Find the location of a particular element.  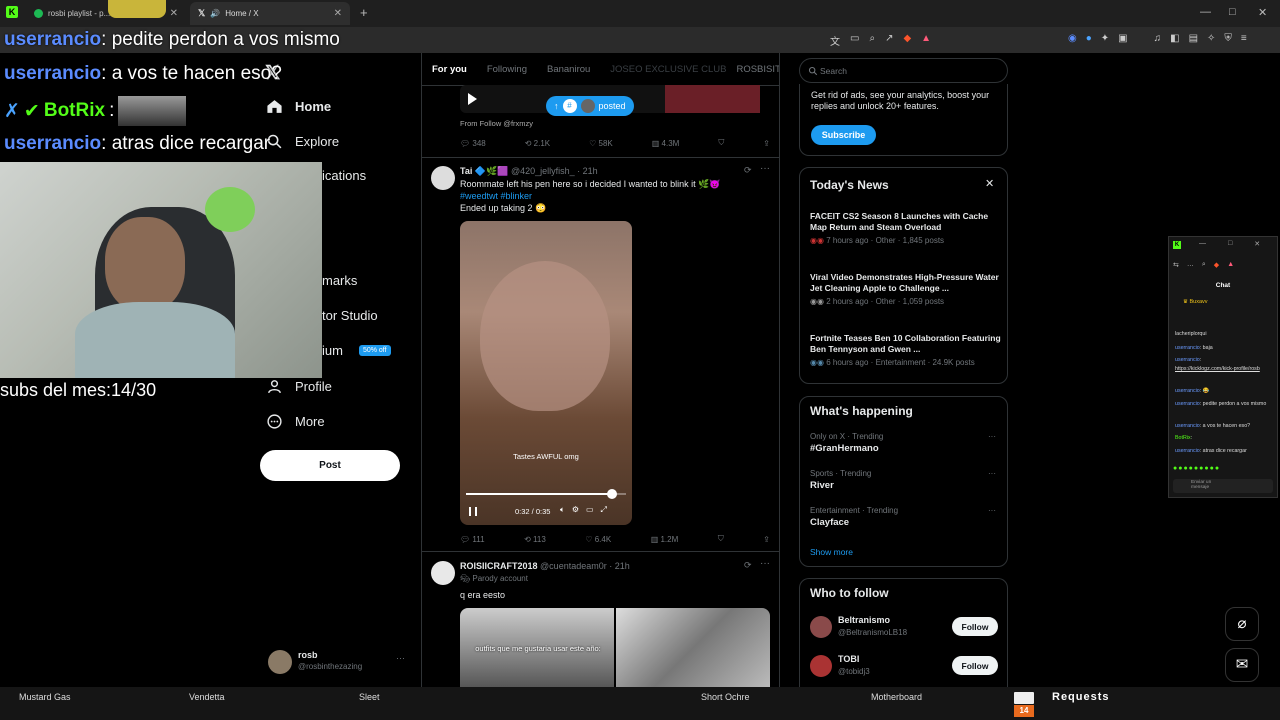

close-icon: ✕ is located at coordinates (989, 183).